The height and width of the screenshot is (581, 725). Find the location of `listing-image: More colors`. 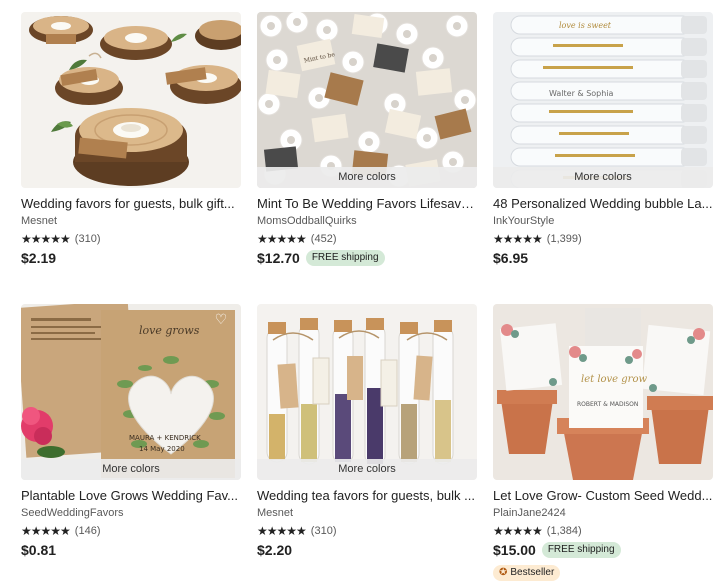

listing-image: More colors is located at coordinates (367, 392).